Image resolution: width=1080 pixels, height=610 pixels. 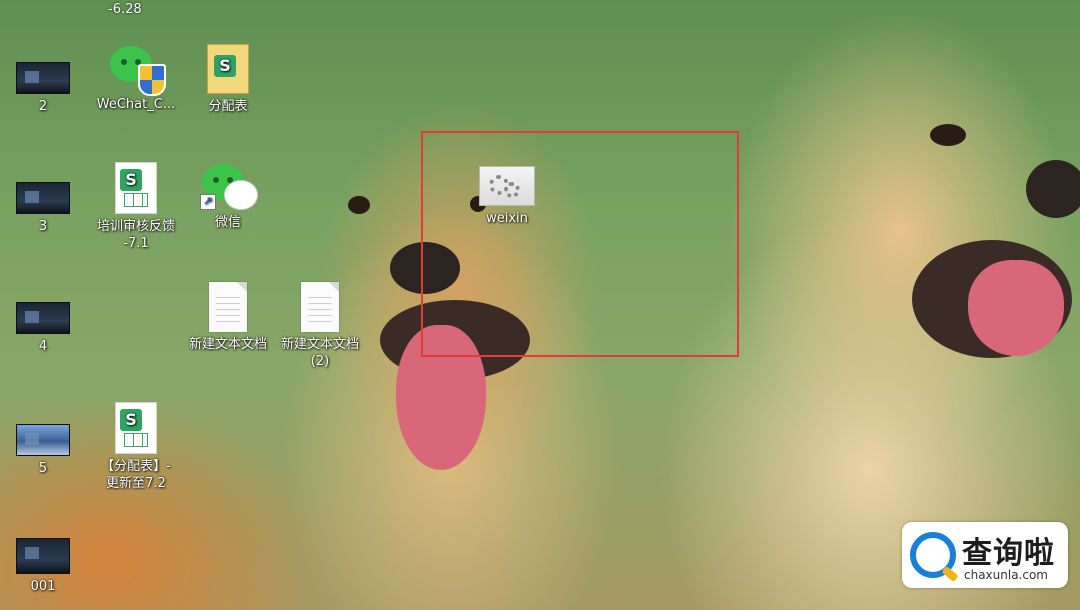 I want to click on icon-label: 培训审核反馈 -7.1, so click(x=135, y=235).